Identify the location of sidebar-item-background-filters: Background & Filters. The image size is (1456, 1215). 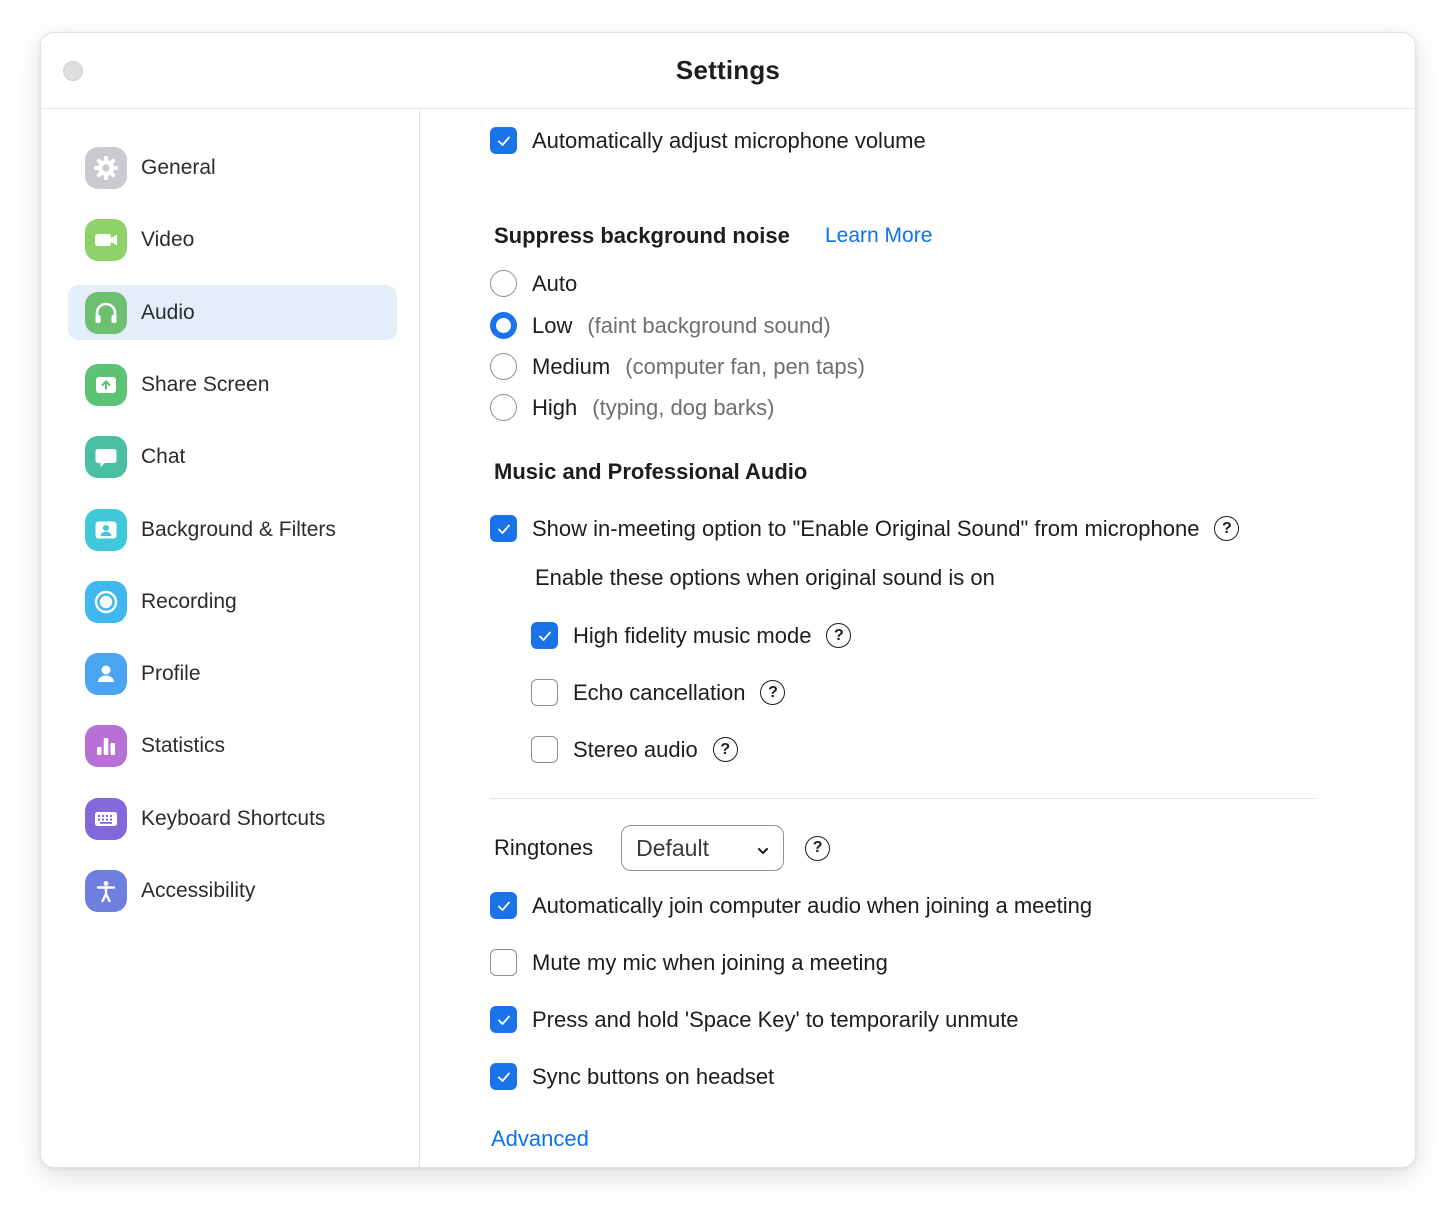
(232, 529).